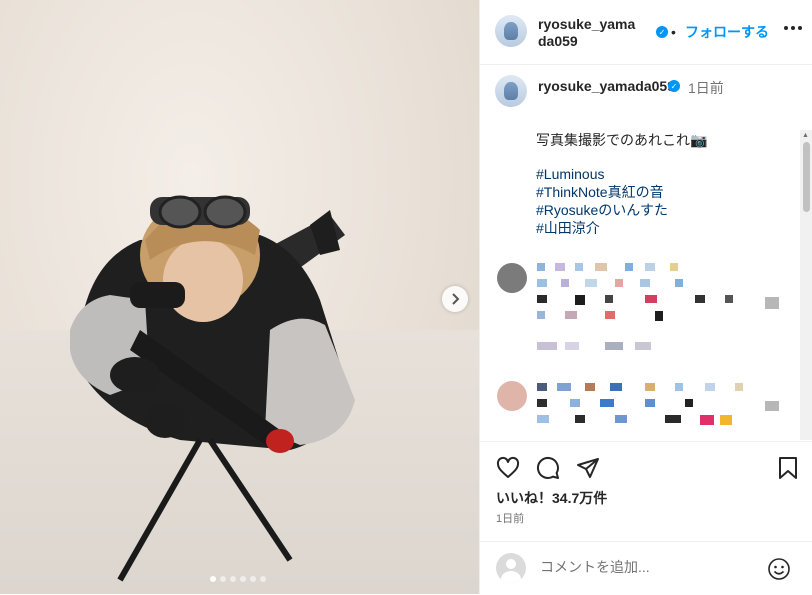  What do you see at coordinates (602, 174) in the screenshot?
I see `hashtag-link: #Luminous` at bounding box center [602, 174].